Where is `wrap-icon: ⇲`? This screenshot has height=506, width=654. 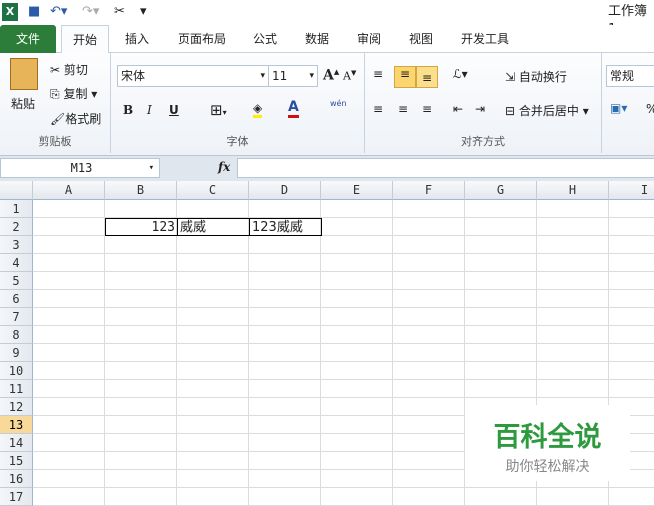 wrap-icon: ⇲ is located at coordinates (510, 77).